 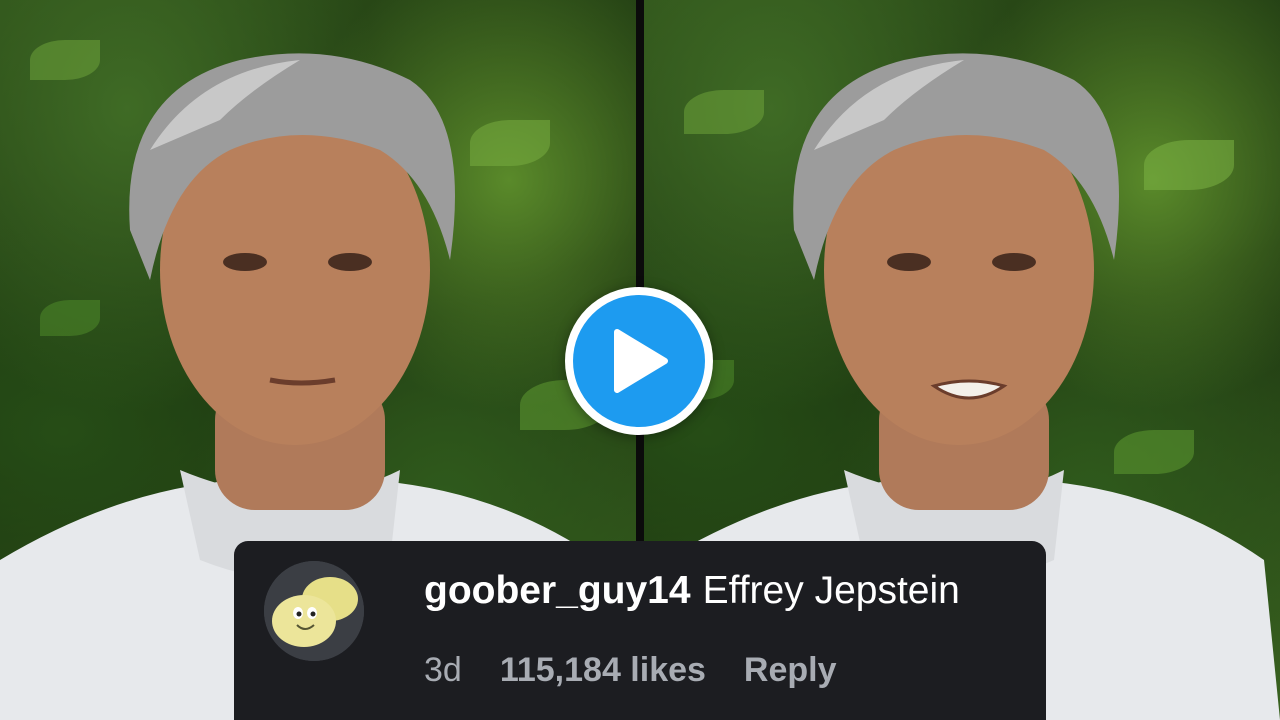 I want to click on comment-username: goober_guy14, so click(x=557, y=590).